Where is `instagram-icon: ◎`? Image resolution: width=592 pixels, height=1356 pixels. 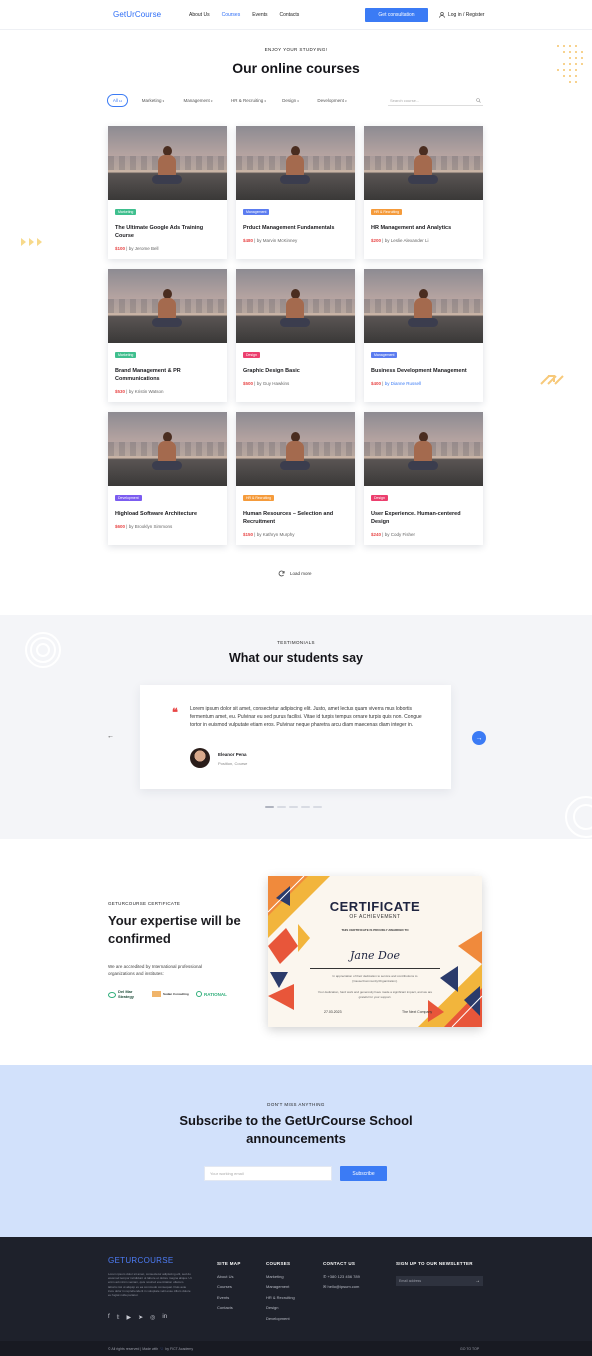 instagram-icon: ◎ is located at coordinates (152, 1317).